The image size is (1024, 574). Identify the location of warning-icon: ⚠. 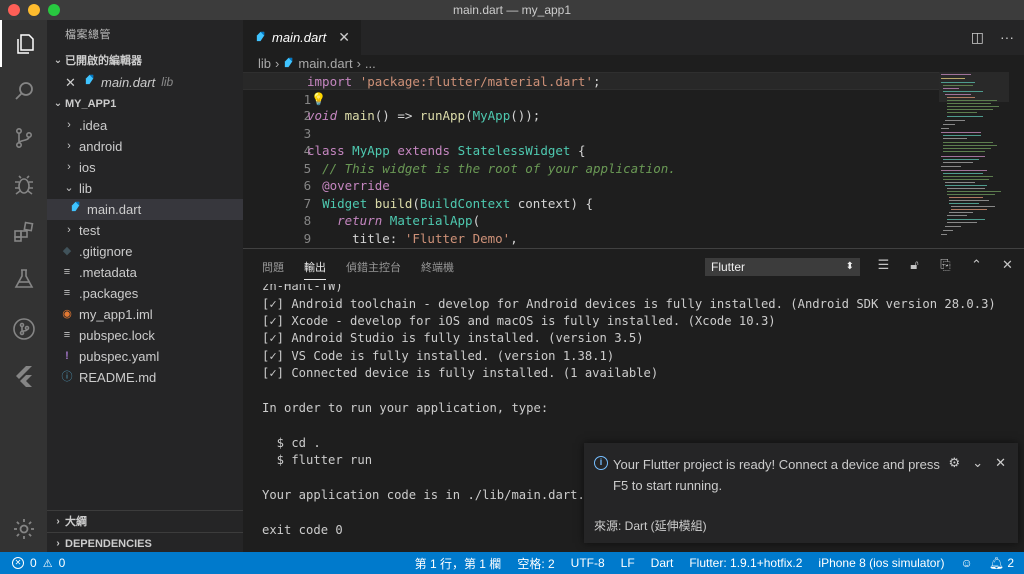
(47, 563).